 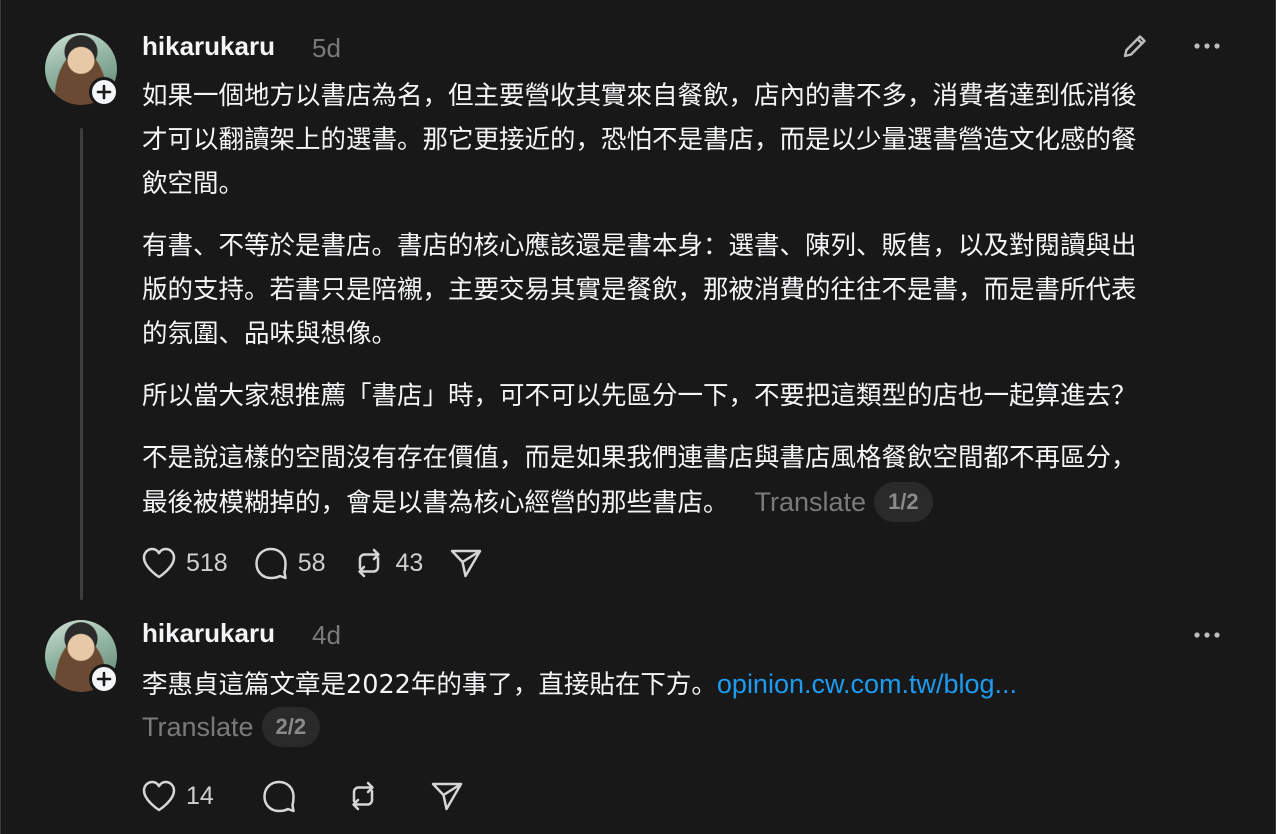 What do you see at coordinates (326, 48) in the screenshot?
I see `post-time: 5d` at bounding box center [326, 48].